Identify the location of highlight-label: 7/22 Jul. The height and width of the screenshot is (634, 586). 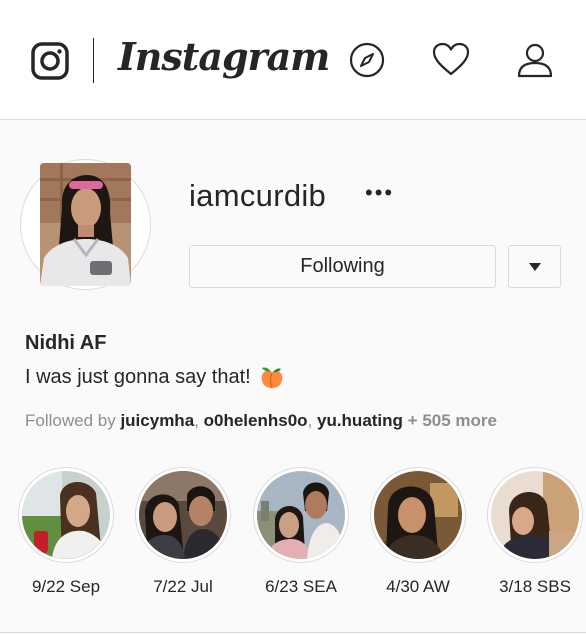
(183, 586).